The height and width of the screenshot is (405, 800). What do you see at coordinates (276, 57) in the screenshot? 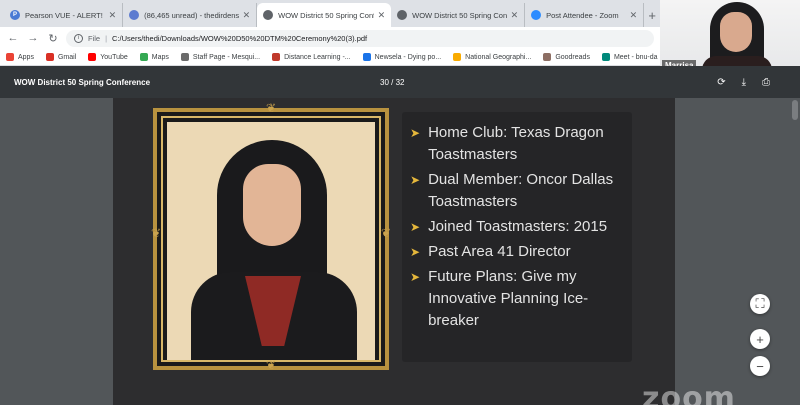
I see `house-icon` at bounding box center [276, 57].